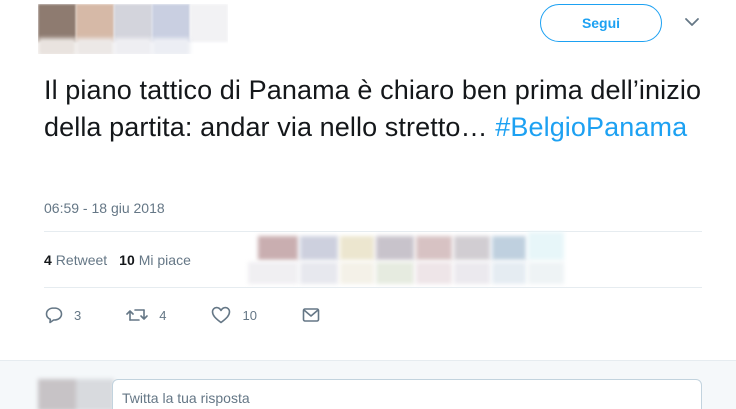  What do you see at coordinates (48, 260) in the screenshot?
I see `retweets-count: 4` at bounding box center [48, 260].